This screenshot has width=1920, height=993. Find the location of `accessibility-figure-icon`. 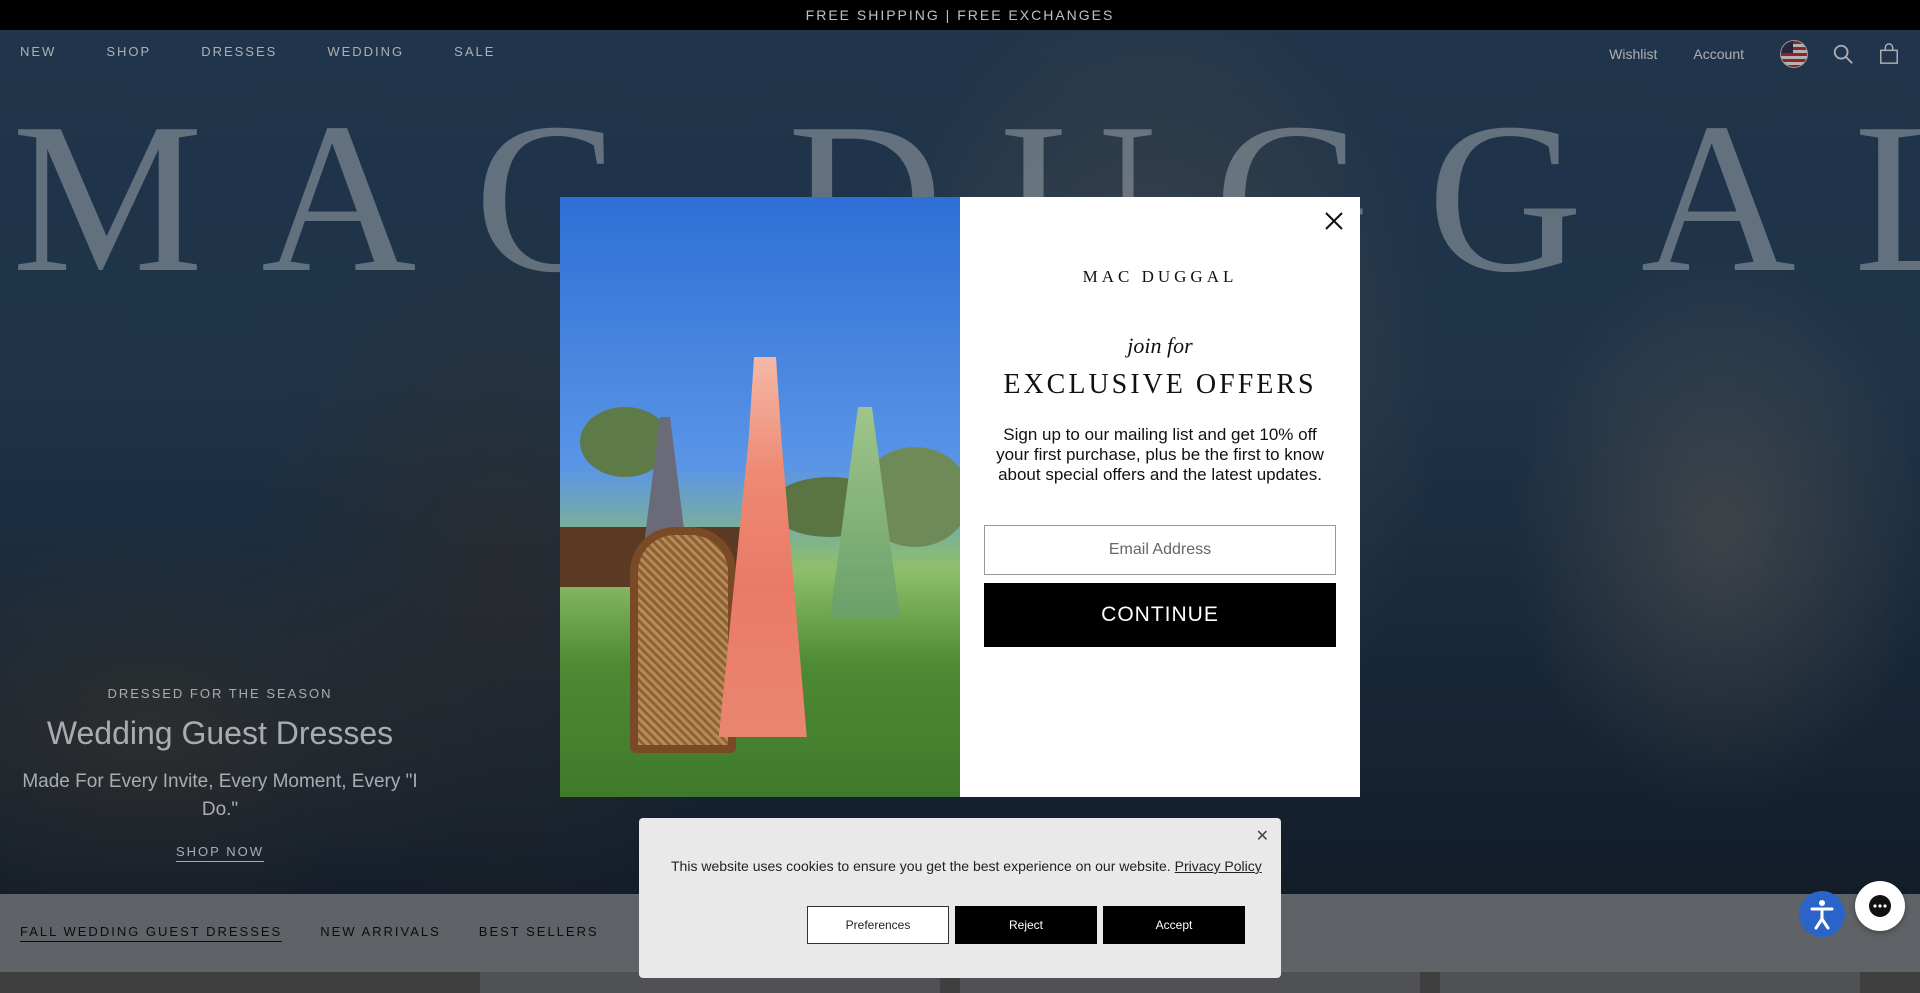

accessibility-figure-icon is located at coordinates (1822, 915).